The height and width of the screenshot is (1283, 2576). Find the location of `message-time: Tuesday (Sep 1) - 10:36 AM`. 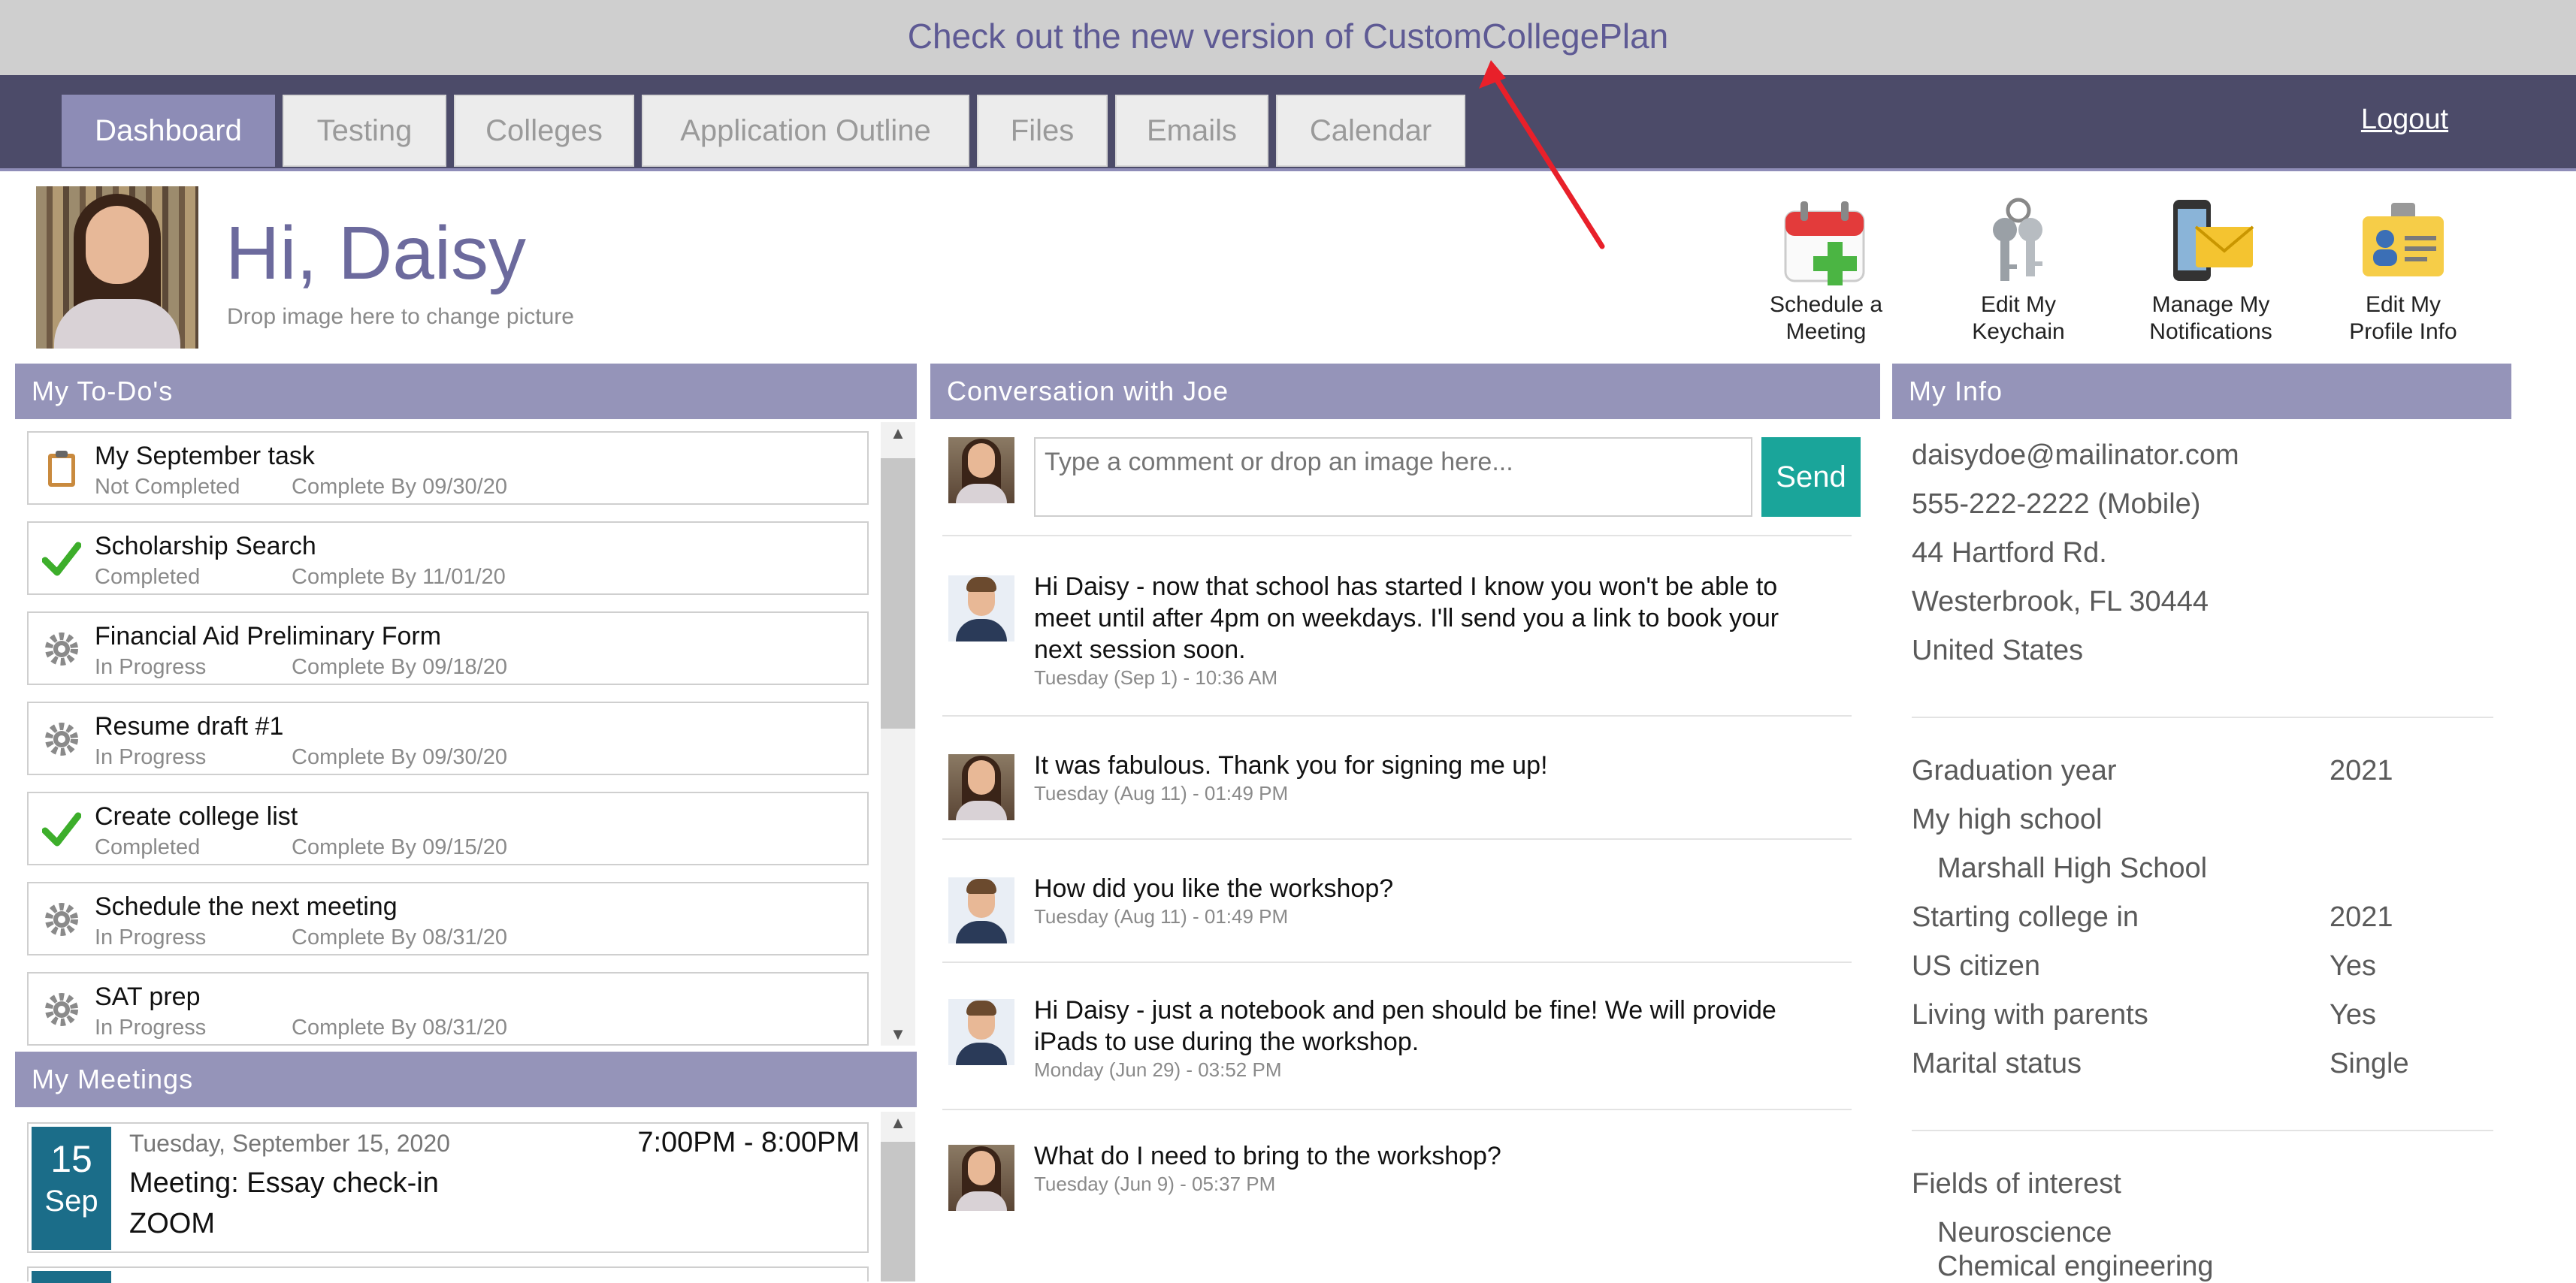

message-time: Tuesday (Sep 1) - 10:36 AM is located at coordinates (1156, 677).